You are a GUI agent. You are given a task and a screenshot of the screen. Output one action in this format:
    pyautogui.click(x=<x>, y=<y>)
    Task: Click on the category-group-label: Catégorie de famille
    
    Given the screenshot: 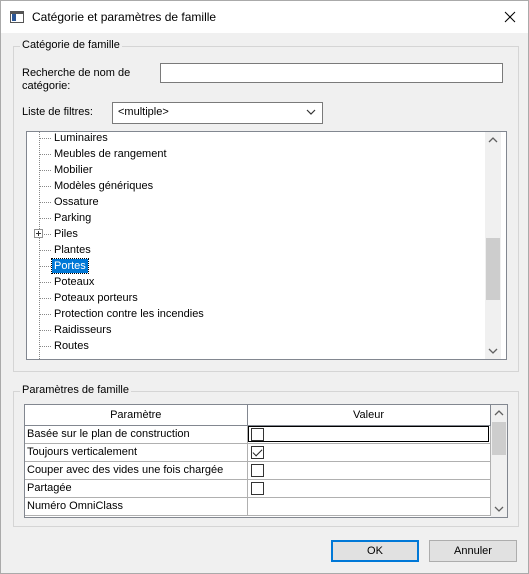 What is the action you would take?
    pyautogui.click(x=71, y=45)
    